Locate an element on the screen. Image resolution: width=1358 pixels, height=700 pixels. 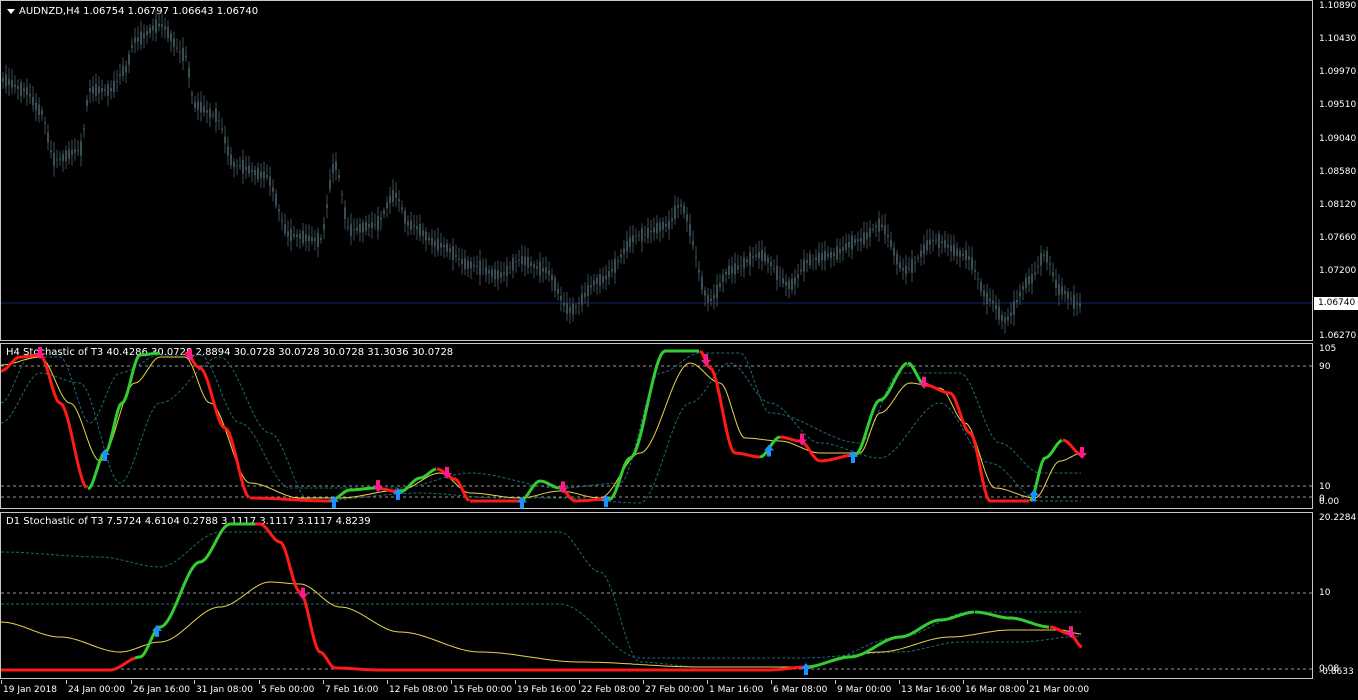
h4-level-label: 0.00 is located at coordinates (1329, 502).